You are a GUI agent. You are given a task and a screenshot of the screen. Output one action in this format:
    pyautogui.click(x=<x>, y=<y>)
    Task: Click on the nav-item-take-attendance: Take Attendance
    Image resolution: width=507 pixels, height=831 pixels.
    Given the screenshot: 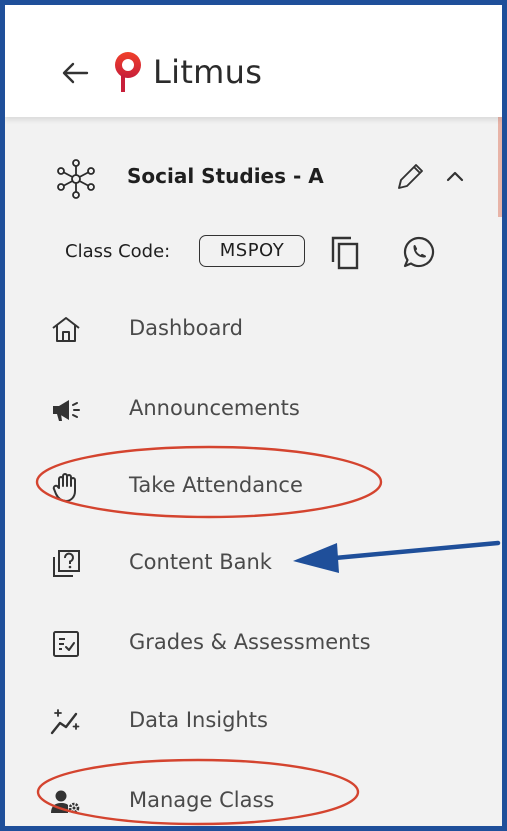 What is the action you would take?
    pyautogui.click(x=253, y=488)
    